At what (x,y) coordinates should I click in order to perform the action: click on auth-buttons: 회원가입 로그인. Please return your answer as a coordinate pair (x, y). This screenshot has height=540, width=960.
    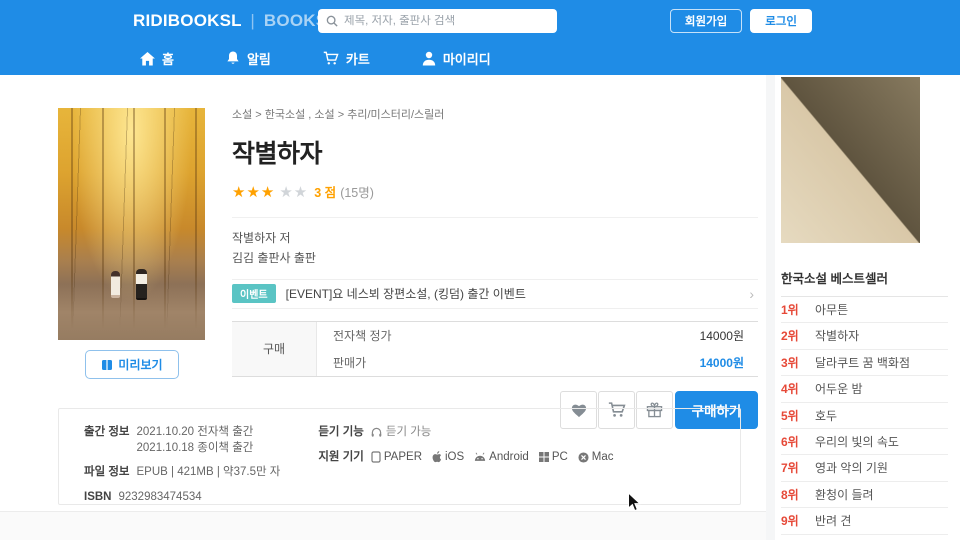
    Looking at the image, I should click on (740, 21).